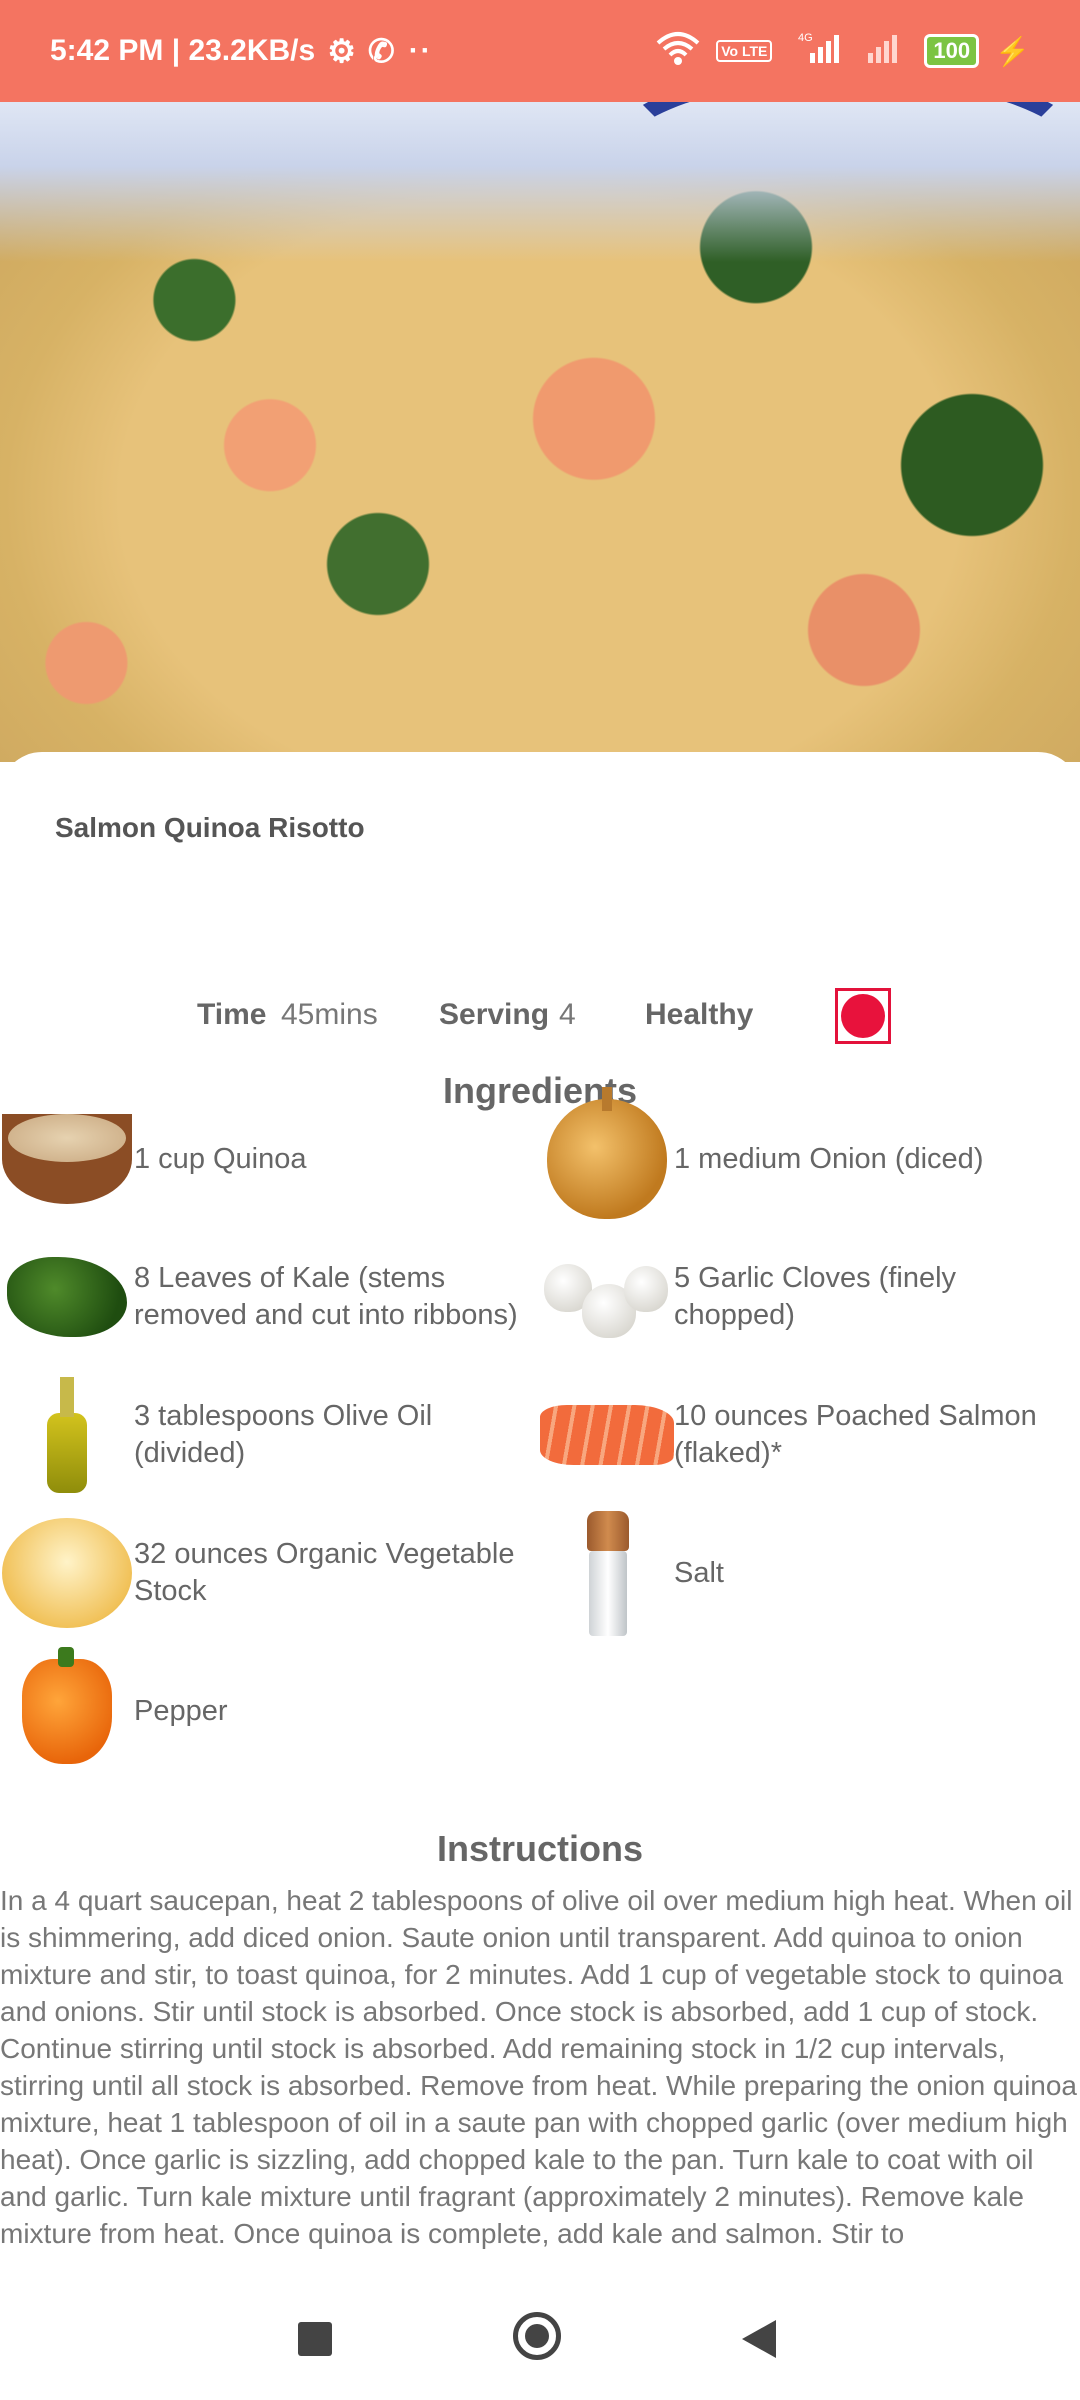 The width and height of the screenshot is (1080, 2400). What do you see at coordinates (210, 827) in the screenshot?
I see `recipe-title: Salmon Quinoa Risotto` at bounding box center [210, 827].